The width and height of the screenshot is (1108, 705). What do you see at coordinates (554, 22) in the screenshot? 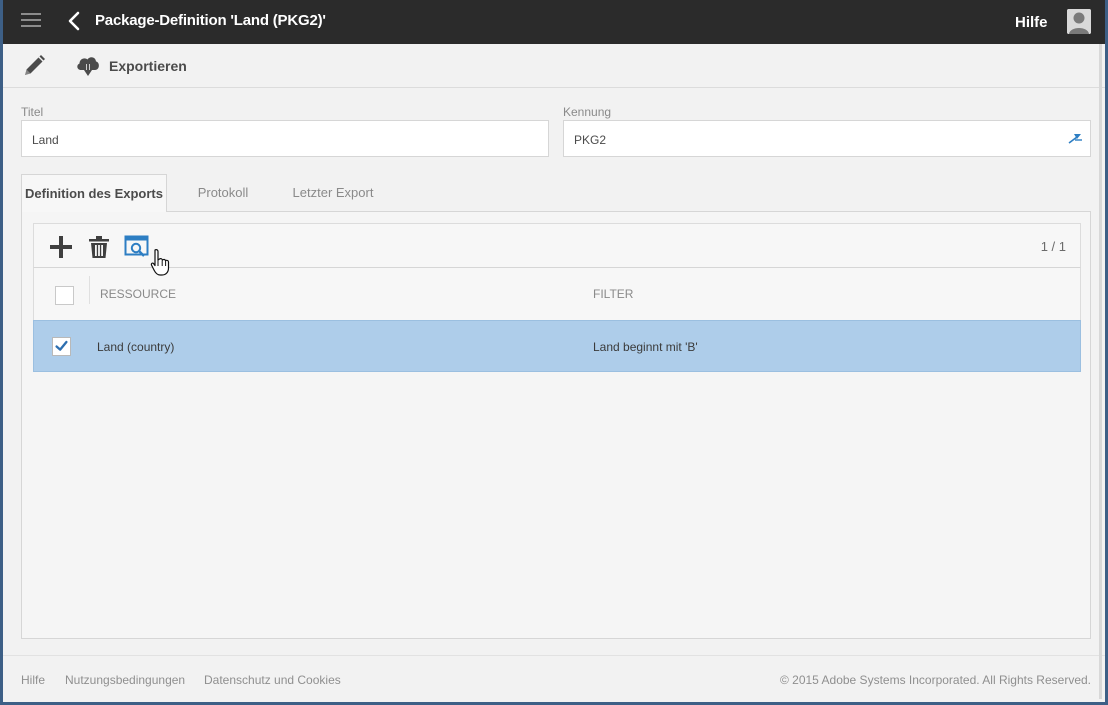
I see `top-bar: Package-Definition 'Land (PKG2)' Hilfe` at bounding box center [554, 22].